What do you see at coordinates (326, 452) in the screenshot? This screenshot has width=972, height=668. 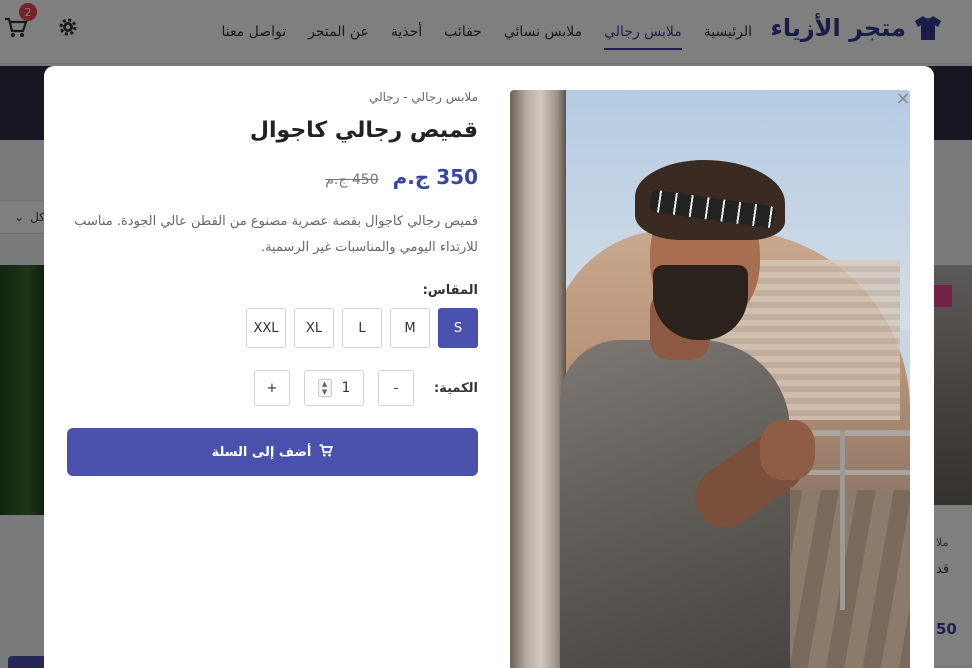 I see `cart-icon` at bounding box center [326, 452].